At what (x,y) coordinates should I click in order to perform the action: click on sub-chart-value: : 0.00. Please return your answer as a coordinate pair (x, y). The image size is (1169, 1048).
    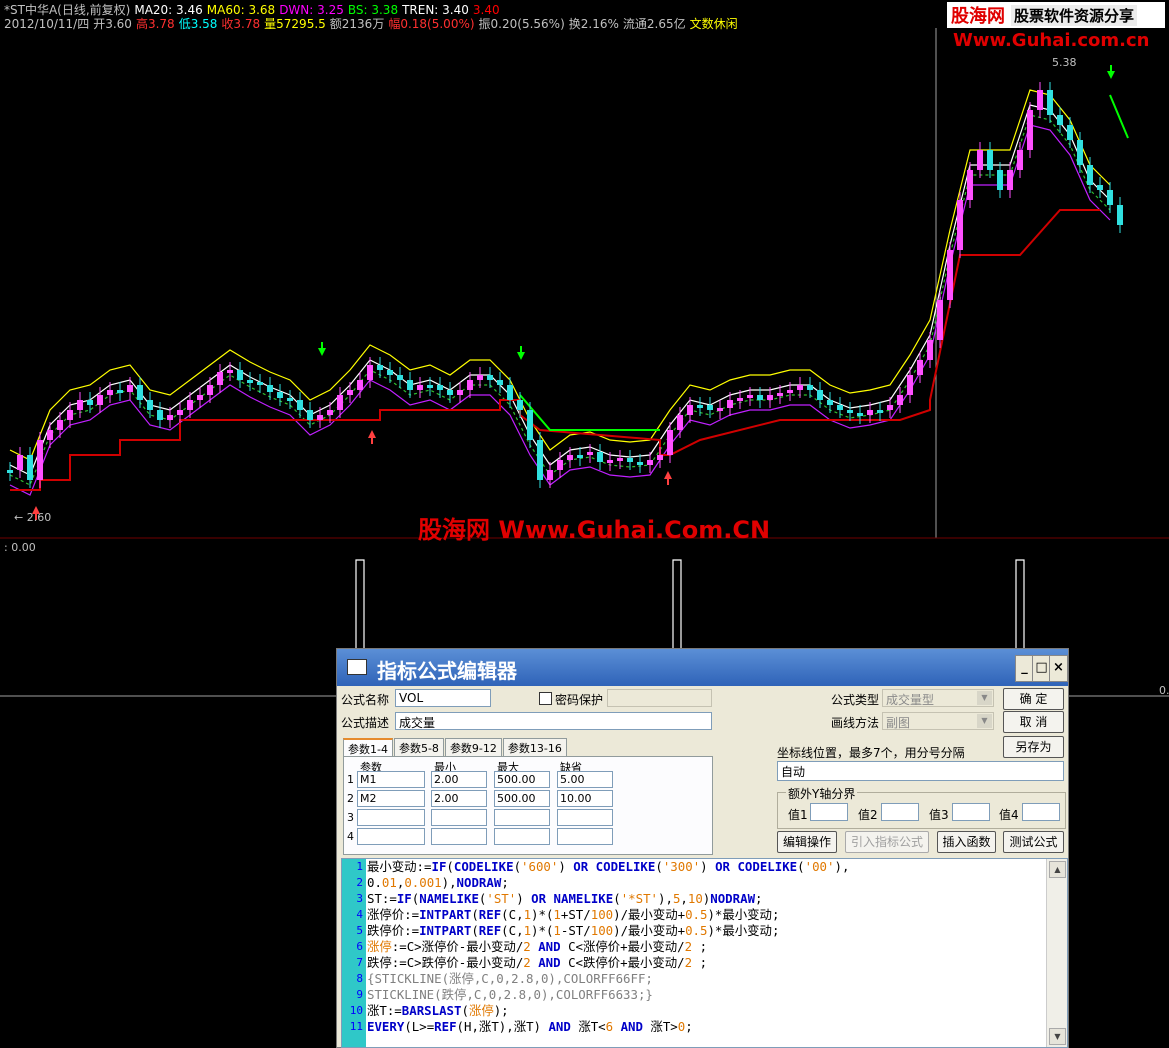
    Looking at the image, I should click on (20, 547).